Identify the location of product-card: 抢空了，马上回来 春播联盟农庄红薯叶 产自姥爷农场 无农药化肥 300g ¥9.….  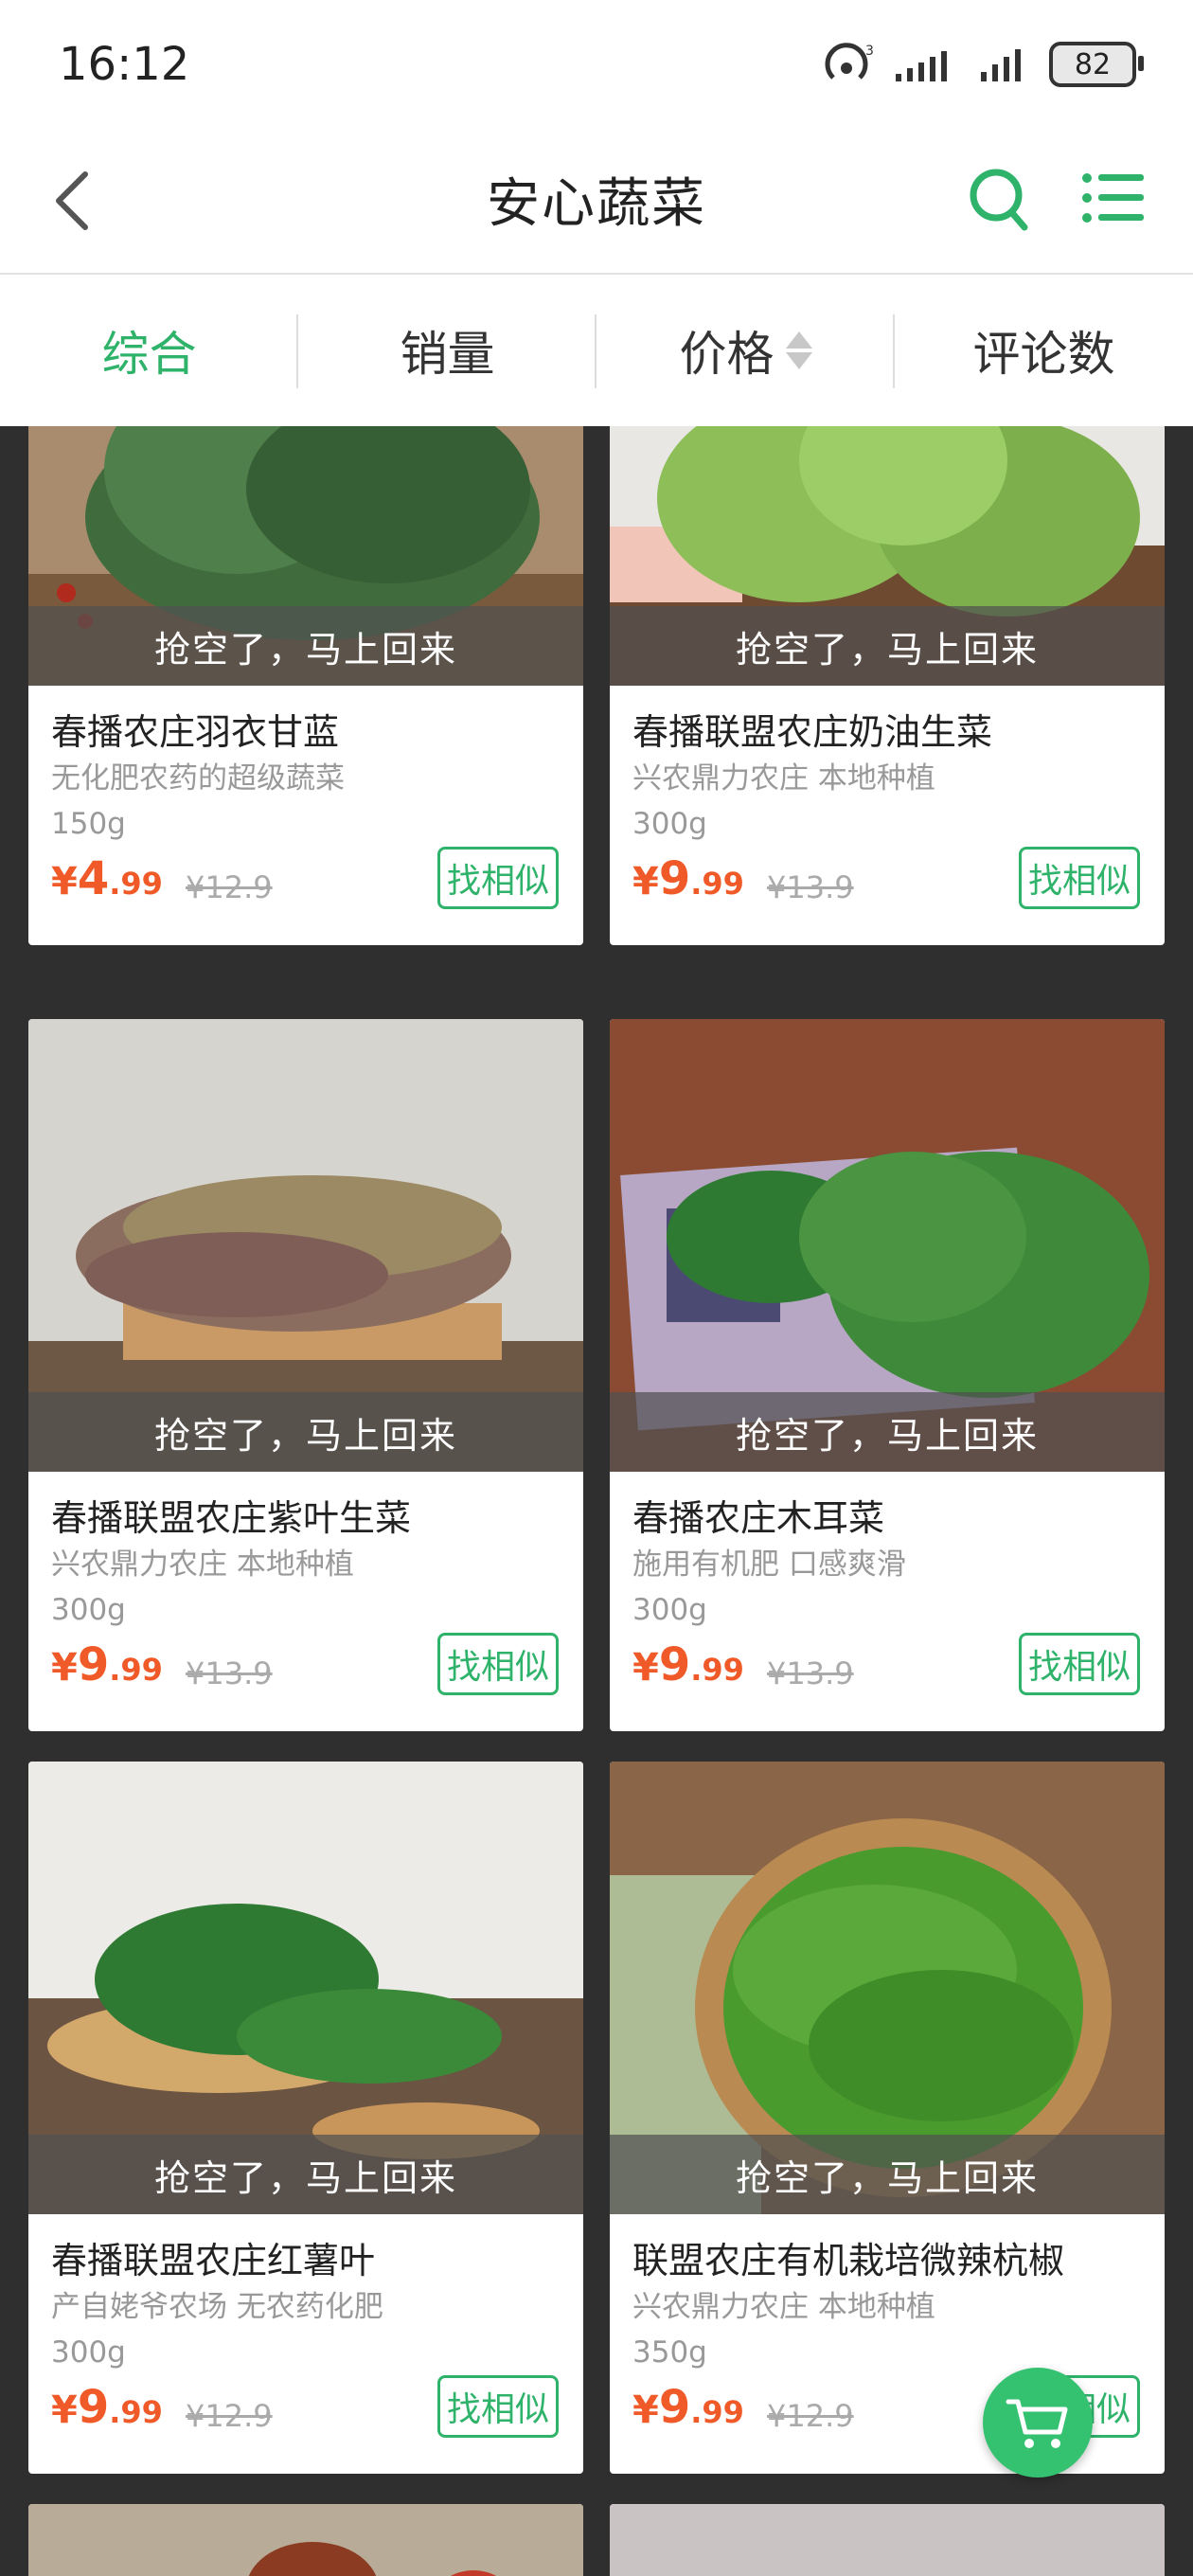
(305, 2118).